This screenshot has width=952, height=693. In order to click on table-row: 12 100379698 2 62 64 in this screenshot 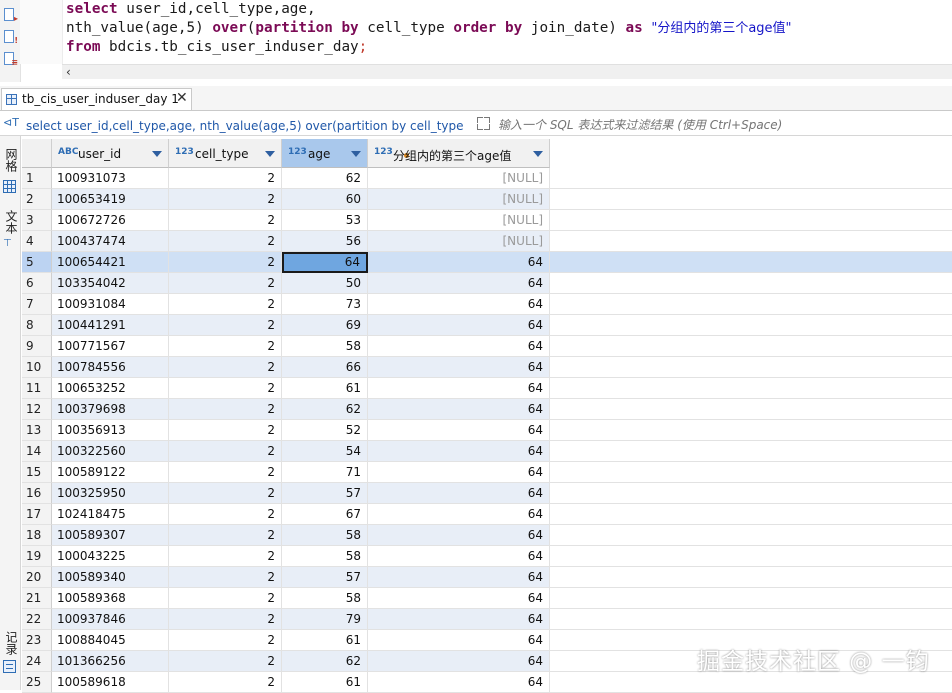, I will do `click(487, 409)`.